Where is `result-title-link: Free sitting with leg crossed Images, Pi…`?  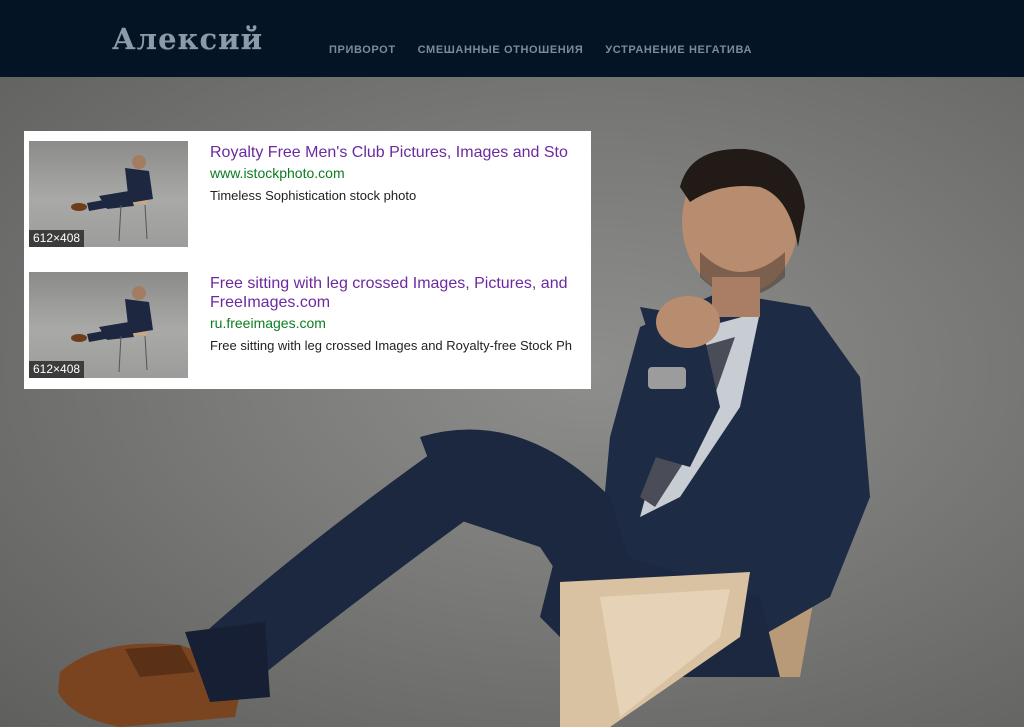
result-title-link: Free sitting with leg crossed Images, Pi… is located at coordinates (400, 293).